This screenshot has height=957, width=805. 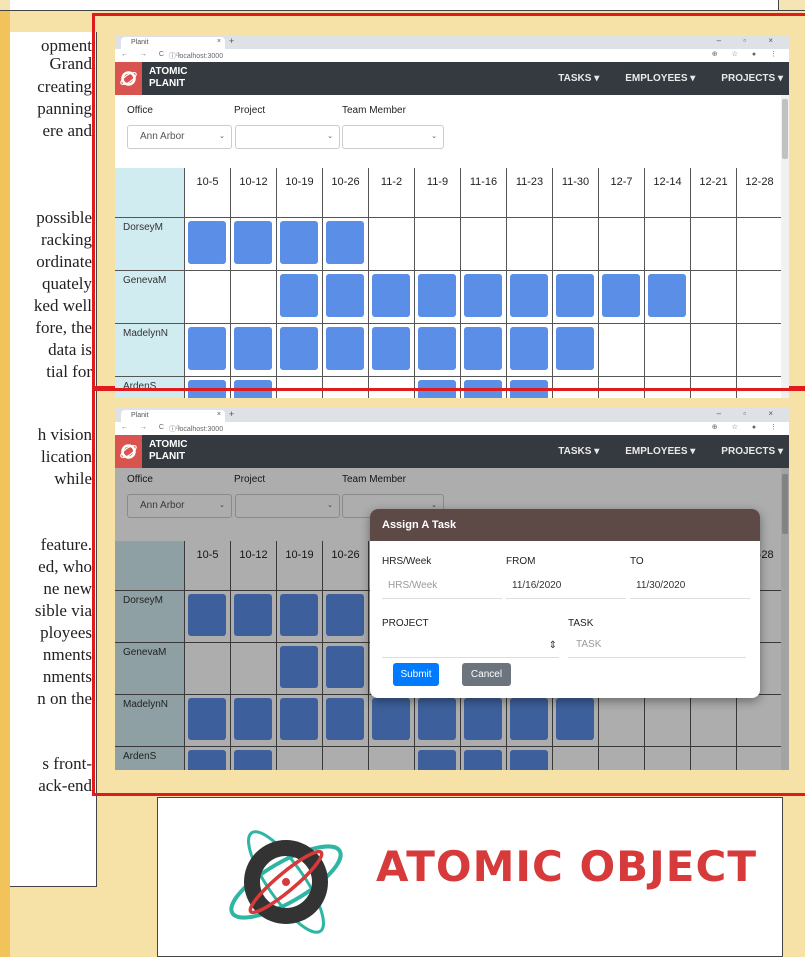 What do you see at coordinates (552, 645) in the screenshot?
I see `spinner-icon: ⇕` at bounding box center [552, 645].